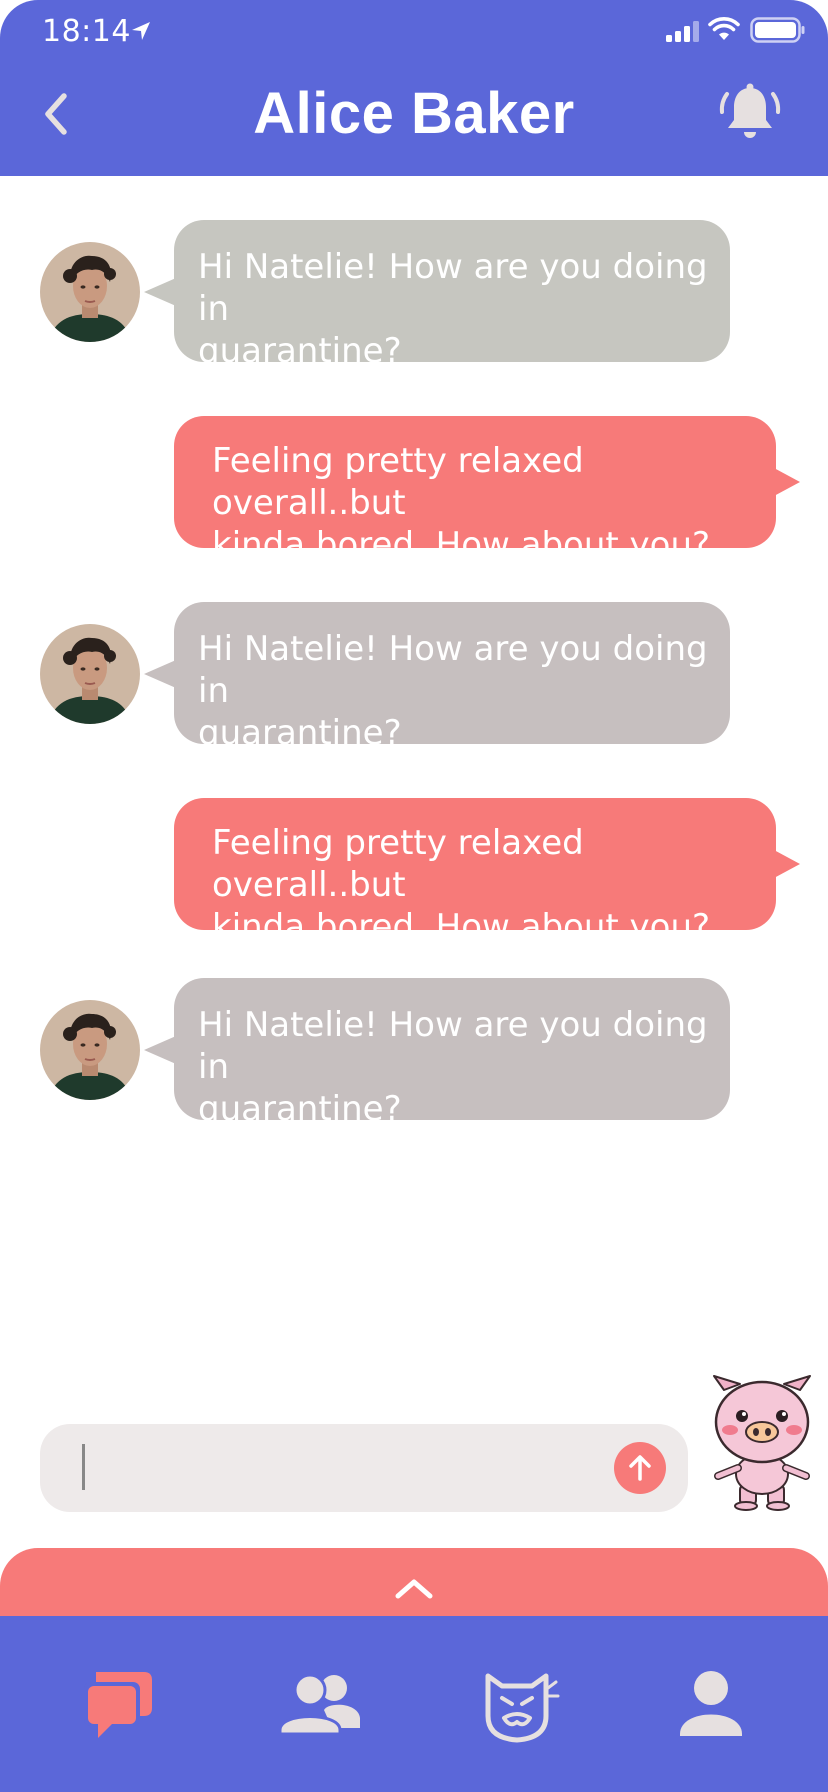 This screenshot has height=1792, width=828. I want to click on friends-icon, so click(319, 1706).